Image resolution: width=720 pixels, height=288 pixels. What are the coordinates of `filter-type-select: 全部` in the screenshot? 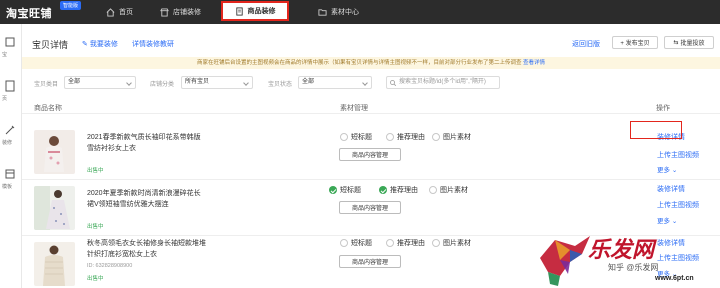 It's located at (100, 82).